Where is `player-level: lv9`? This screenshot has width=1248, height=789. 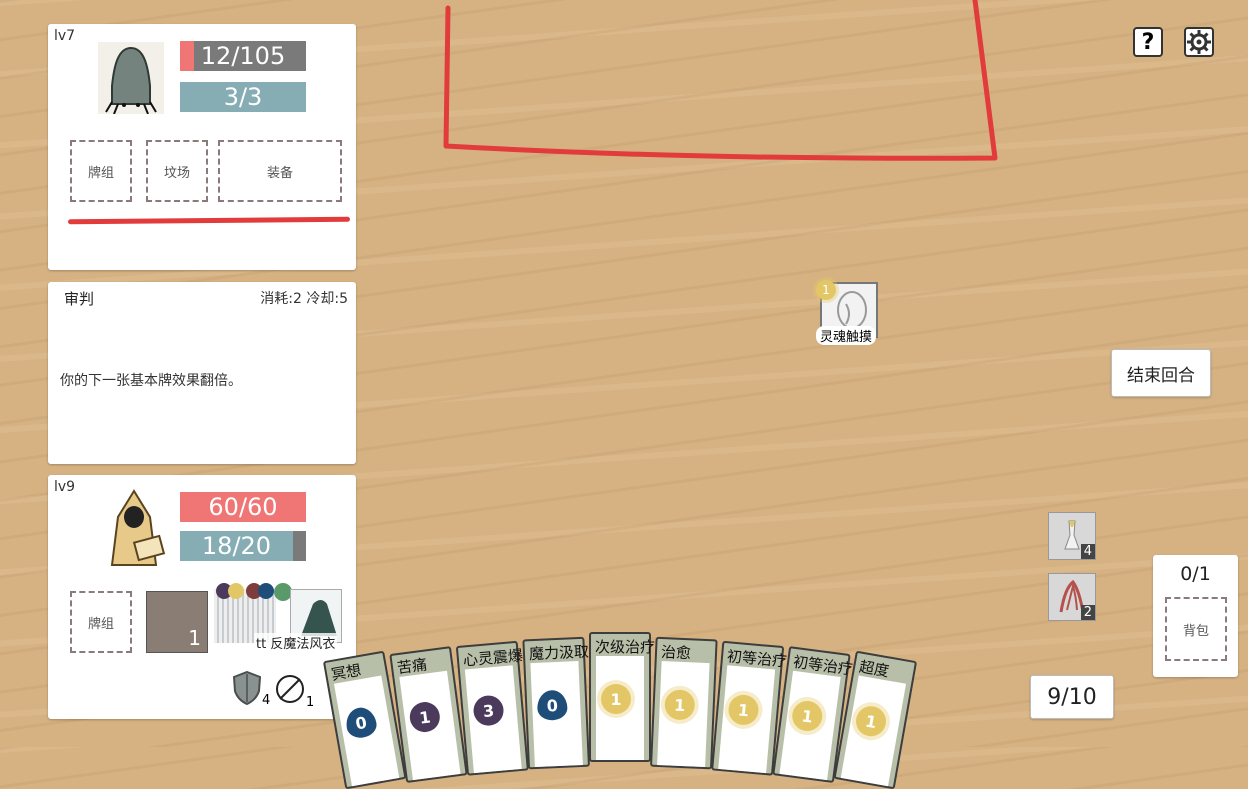
player-level: lv9 is located at coordinates (65, 487).